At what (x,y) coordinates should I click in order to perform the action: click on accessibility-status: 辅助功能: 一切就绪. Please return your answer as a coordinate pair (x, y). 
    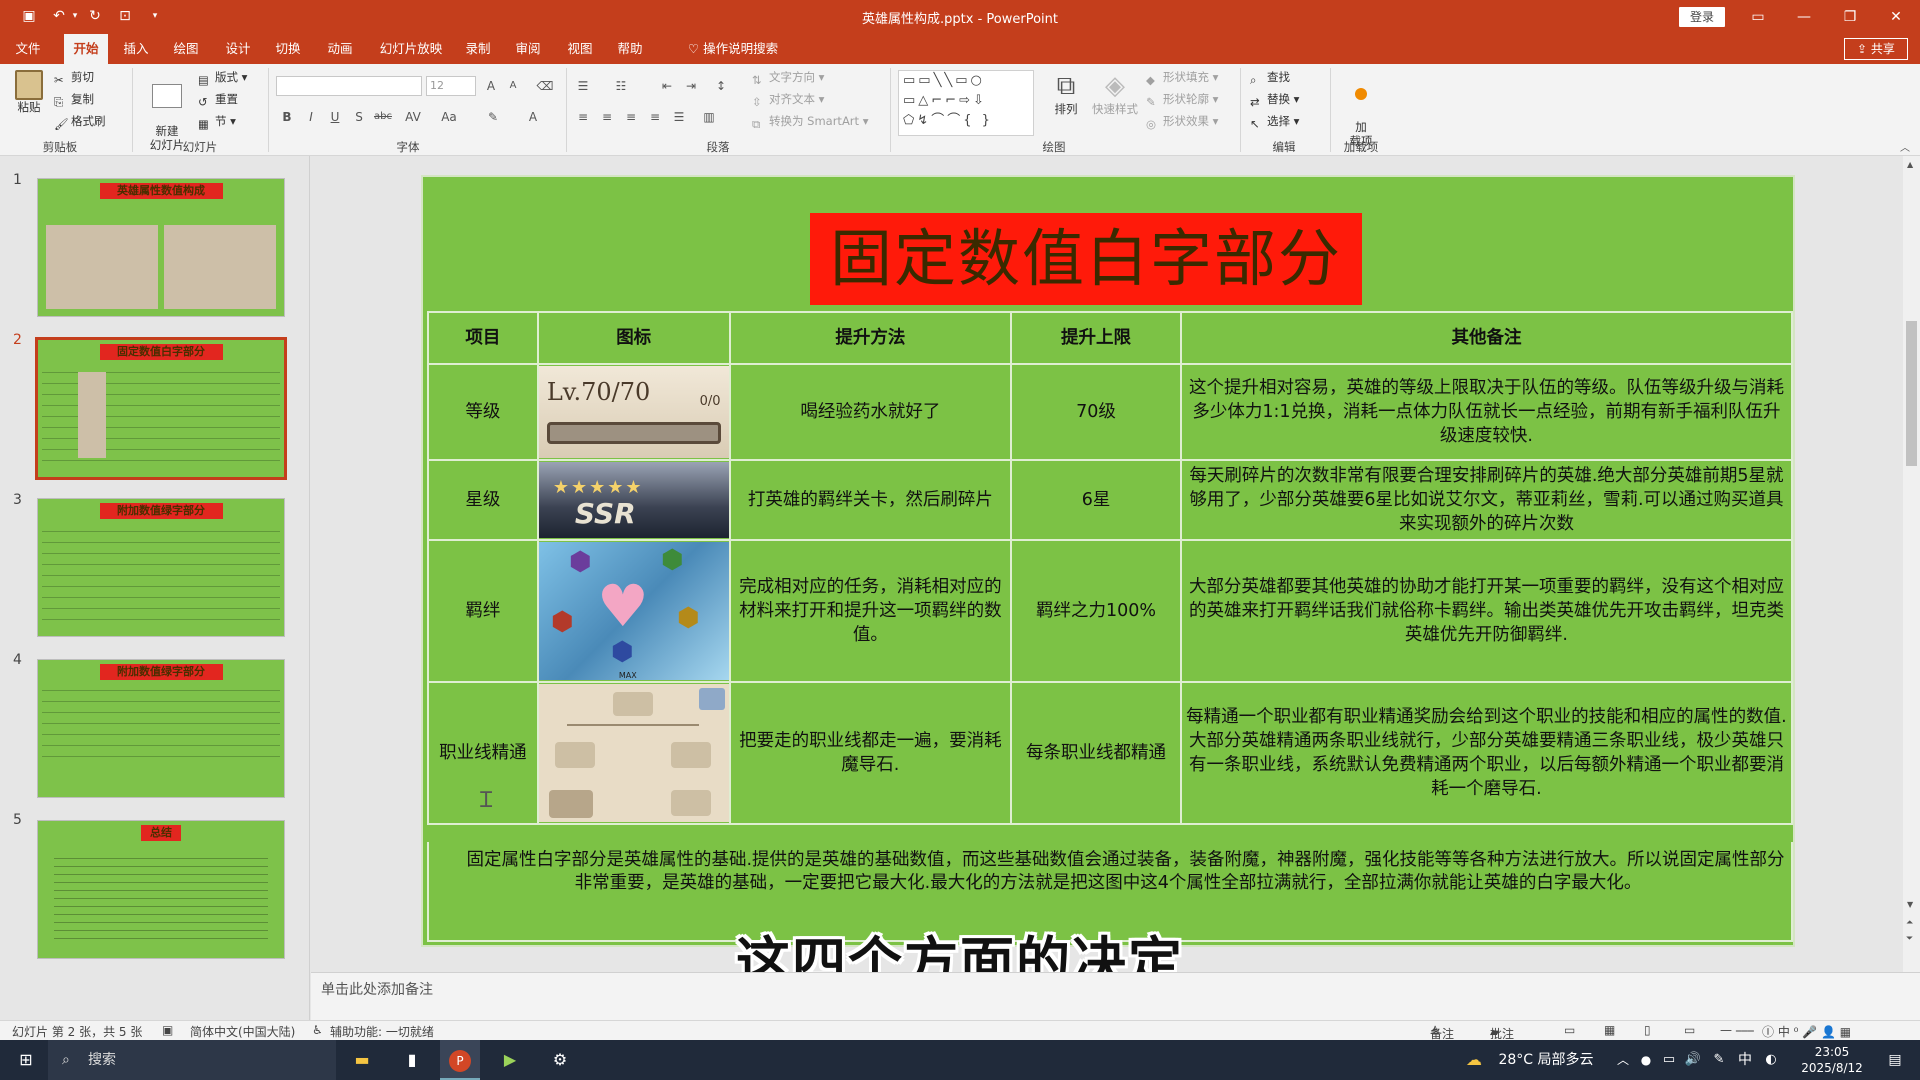
    Looking at the image, I should click on (382, 1031).